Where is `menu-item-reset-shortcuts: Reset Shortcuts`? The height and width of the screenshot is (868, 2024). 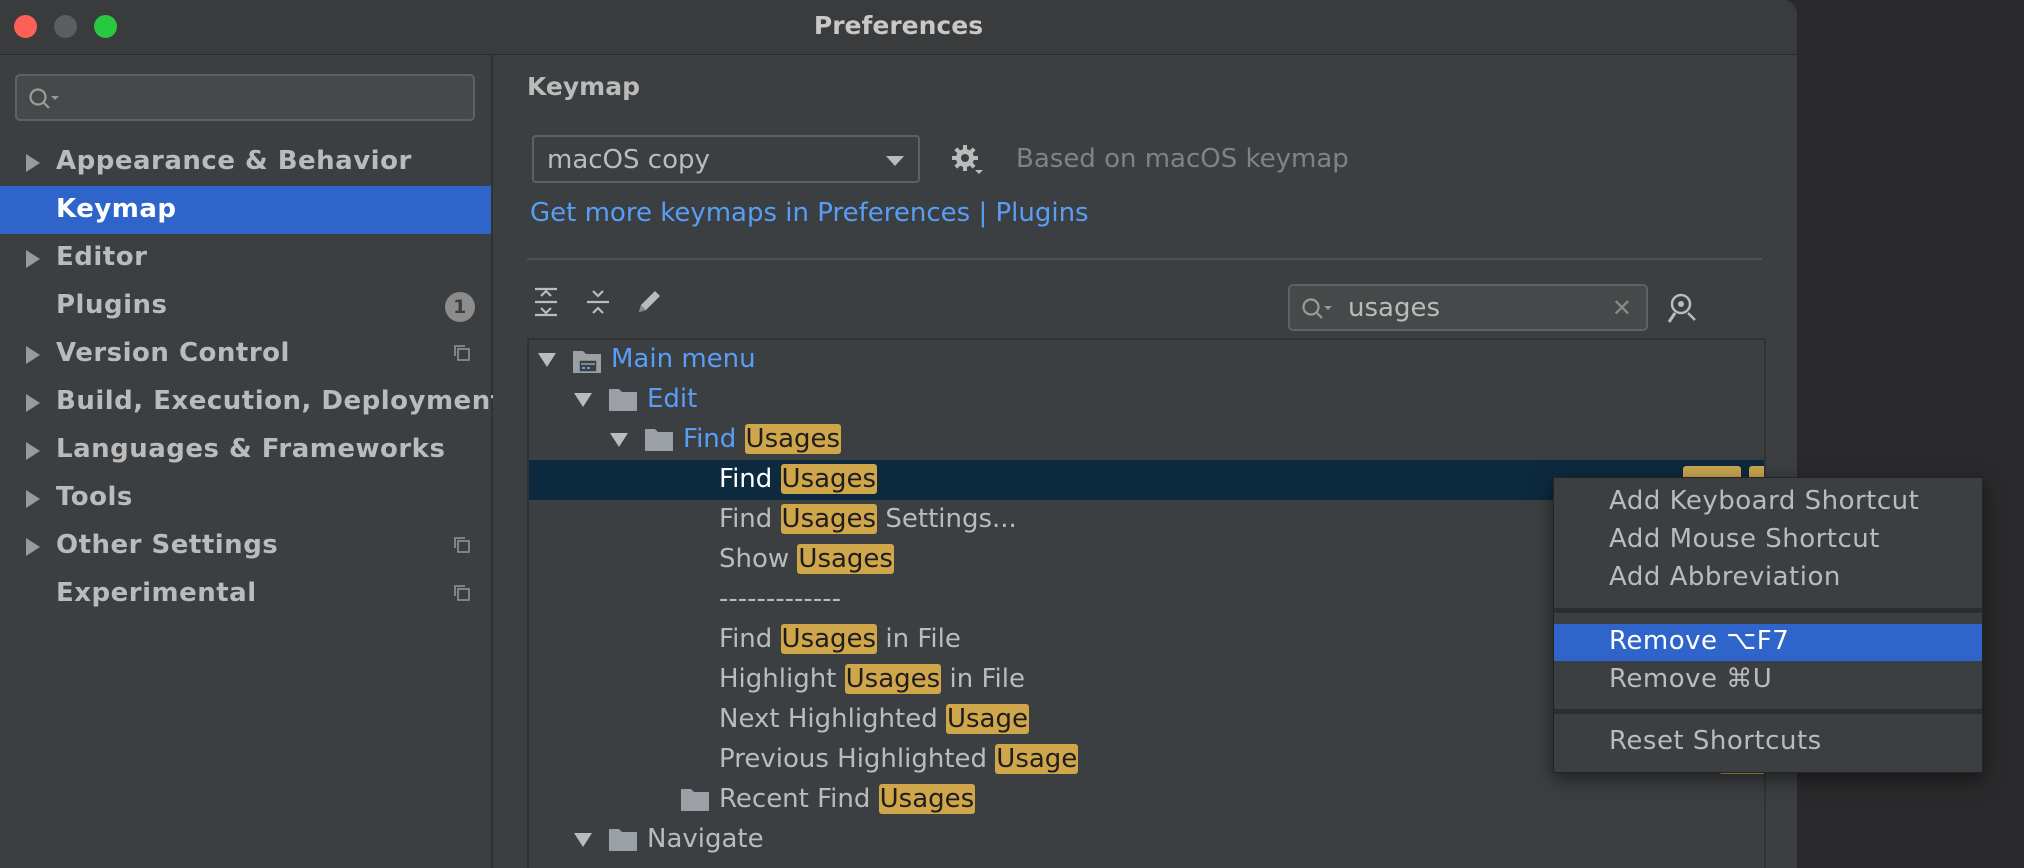
menu-item-reset-shortcuts: Reset Shortcuts is located at coordinates (1768, 742).